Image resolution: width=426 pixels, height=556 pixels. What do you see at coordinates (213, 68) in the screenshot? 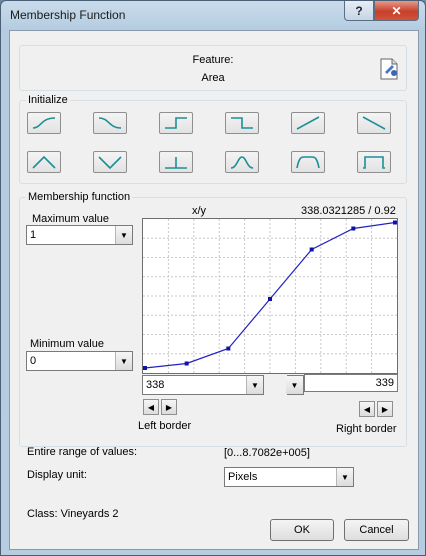
I see `feature-panel: Feature: Area` at bounding box center [213, 68].